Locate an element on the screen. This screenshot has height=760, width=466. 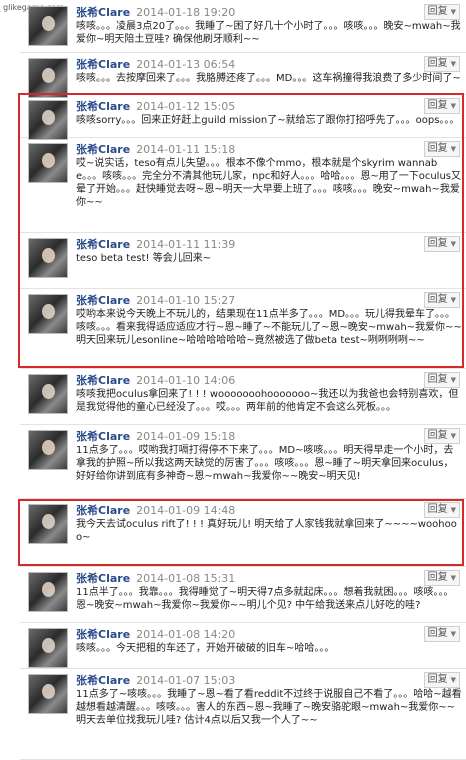
post-meta: 张希Clare 2014-01-09 14:48 is located at coordinates (155, 510).